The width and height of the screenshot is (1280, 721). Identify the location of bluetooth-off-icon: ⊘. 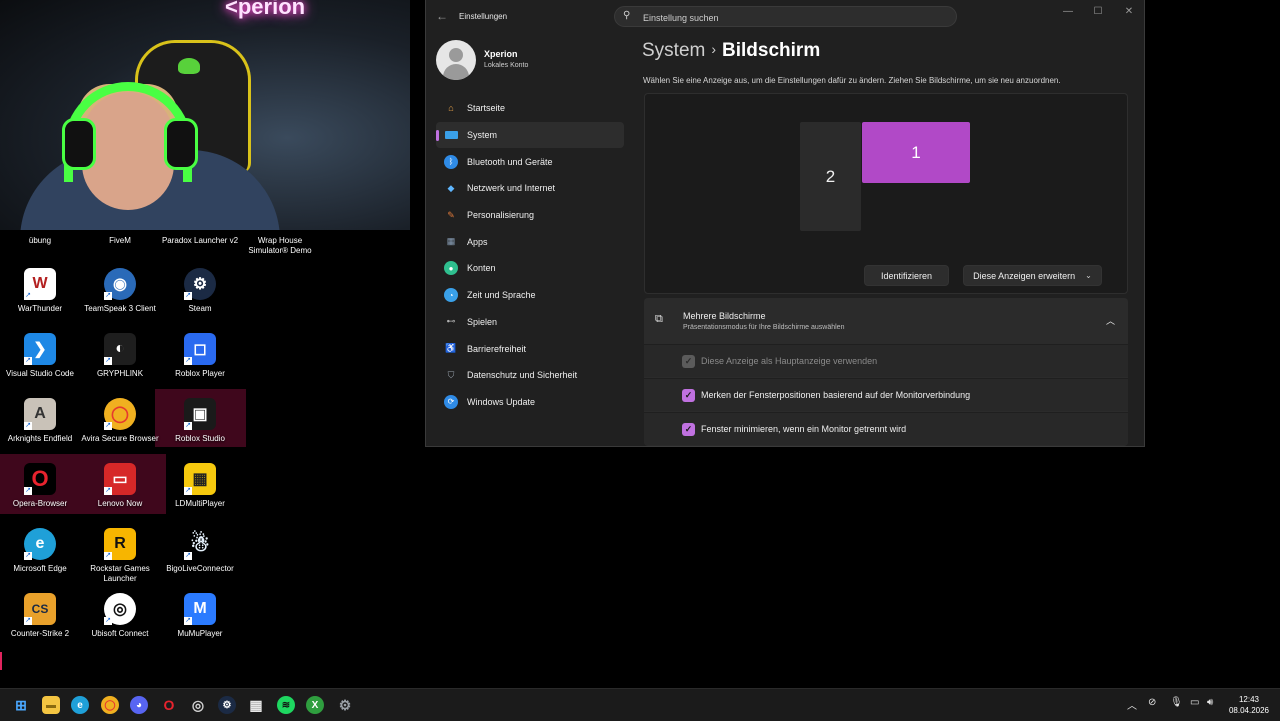
(1152, 702).